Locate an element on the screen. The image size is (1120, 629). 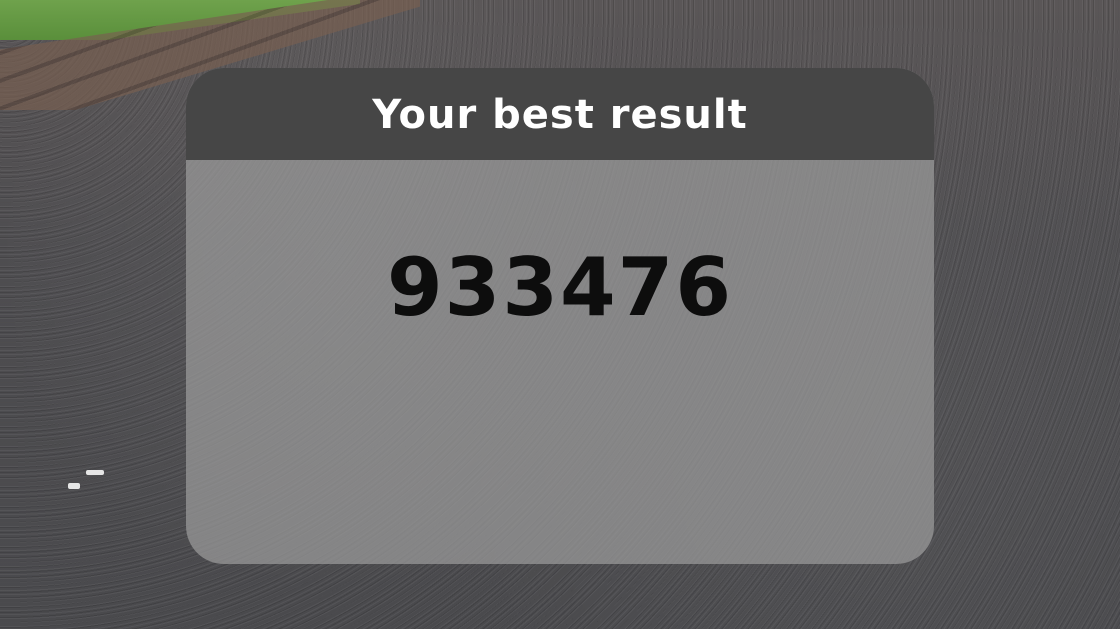
panel-title: Your best result is located at coordinates (560, 115).